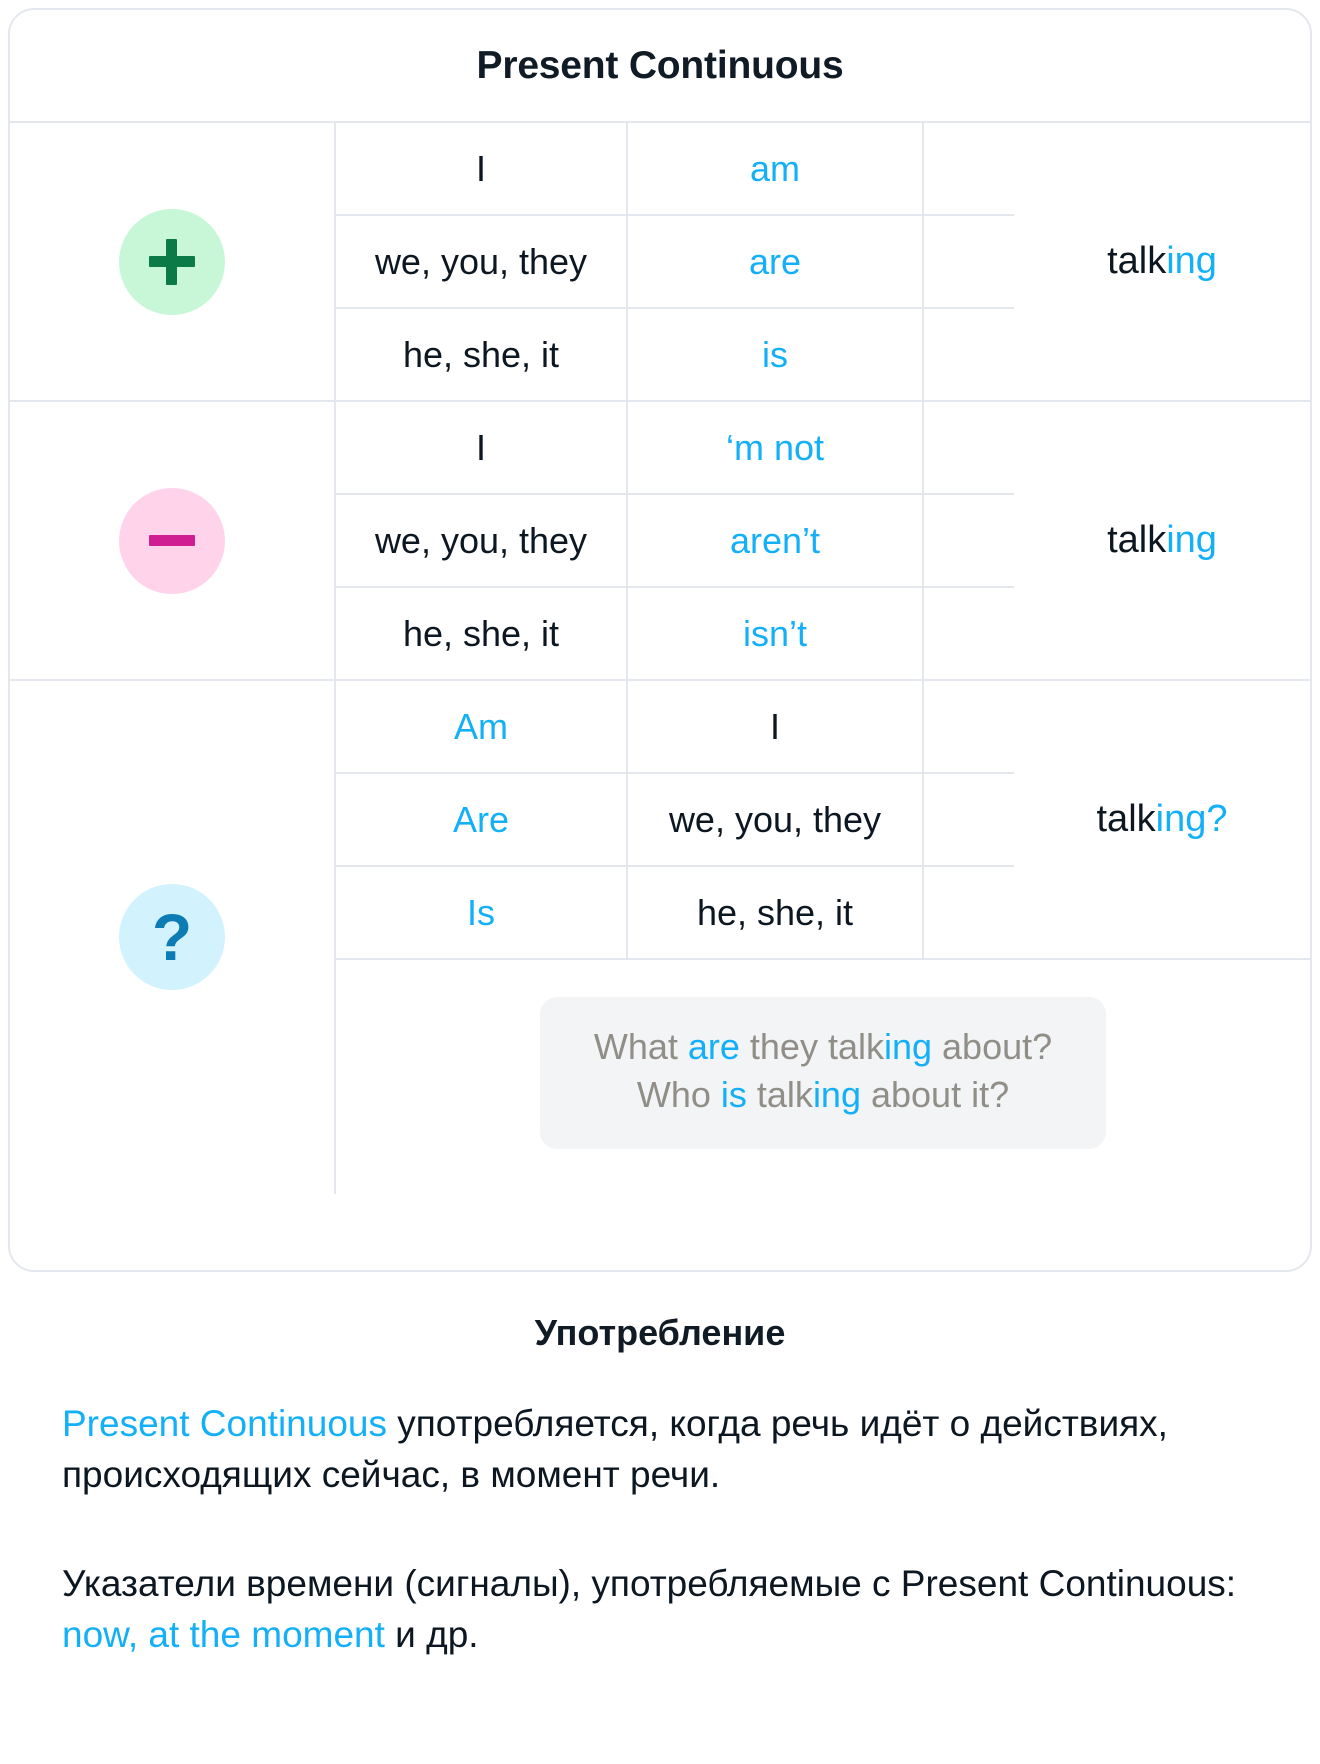  Describe the element at coordinates (482, 726) in the screenshot. I see `aux-cell: Am` at that location.